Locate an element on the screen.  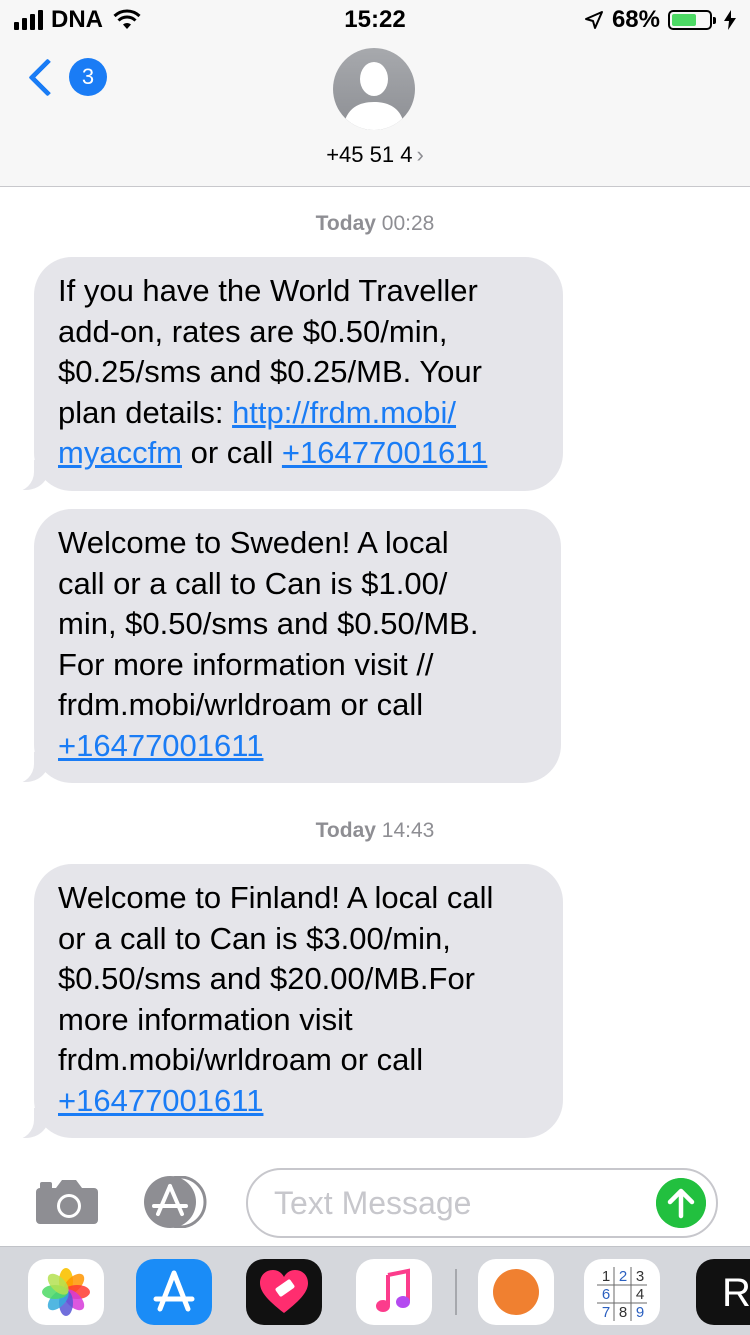
camera-icon is located at coordinates (67, 1202).